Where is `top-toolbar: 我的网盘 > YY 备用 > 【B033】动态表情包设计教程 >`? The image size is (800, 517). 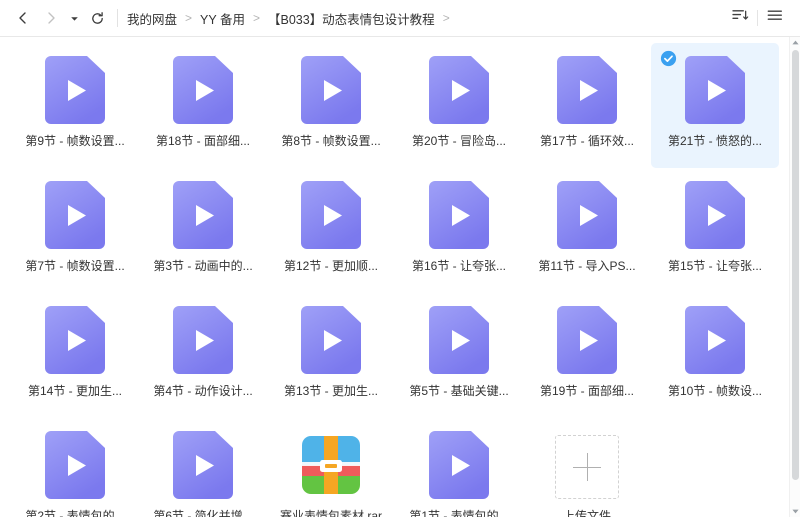 top-toolbar: 我的网盘 > YY 备用 > 【B033】动态表情包设计教程 > is located at coordinates (400, 18).